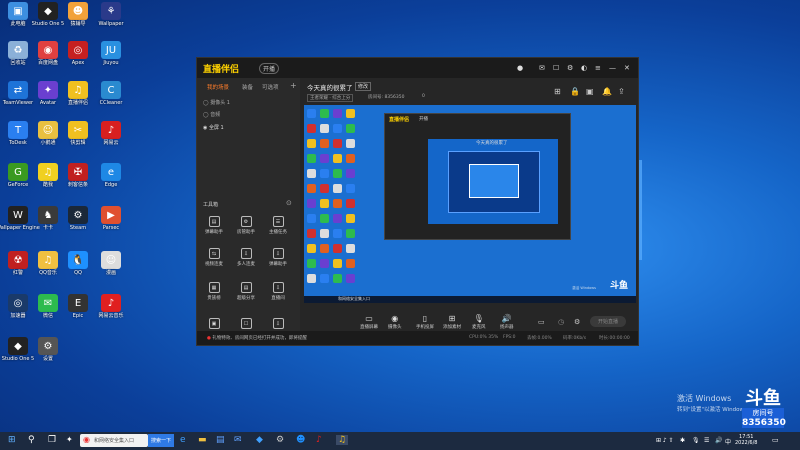  What do you see at coordinates (612, 68) in the screenshot?
I see `minimize-icon: —` at bounding box center [612, 68].